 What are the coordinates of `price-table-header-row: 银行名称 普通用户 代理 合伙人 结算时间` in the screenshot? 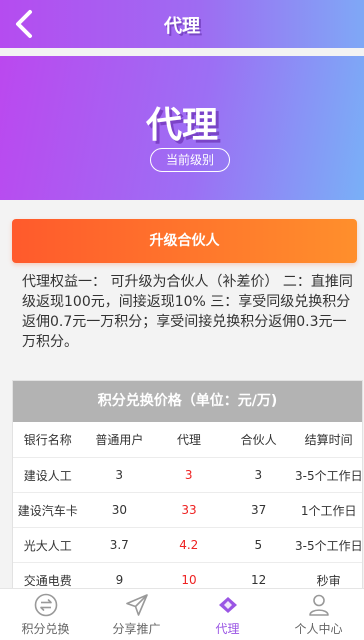 It's located at (187, 440).